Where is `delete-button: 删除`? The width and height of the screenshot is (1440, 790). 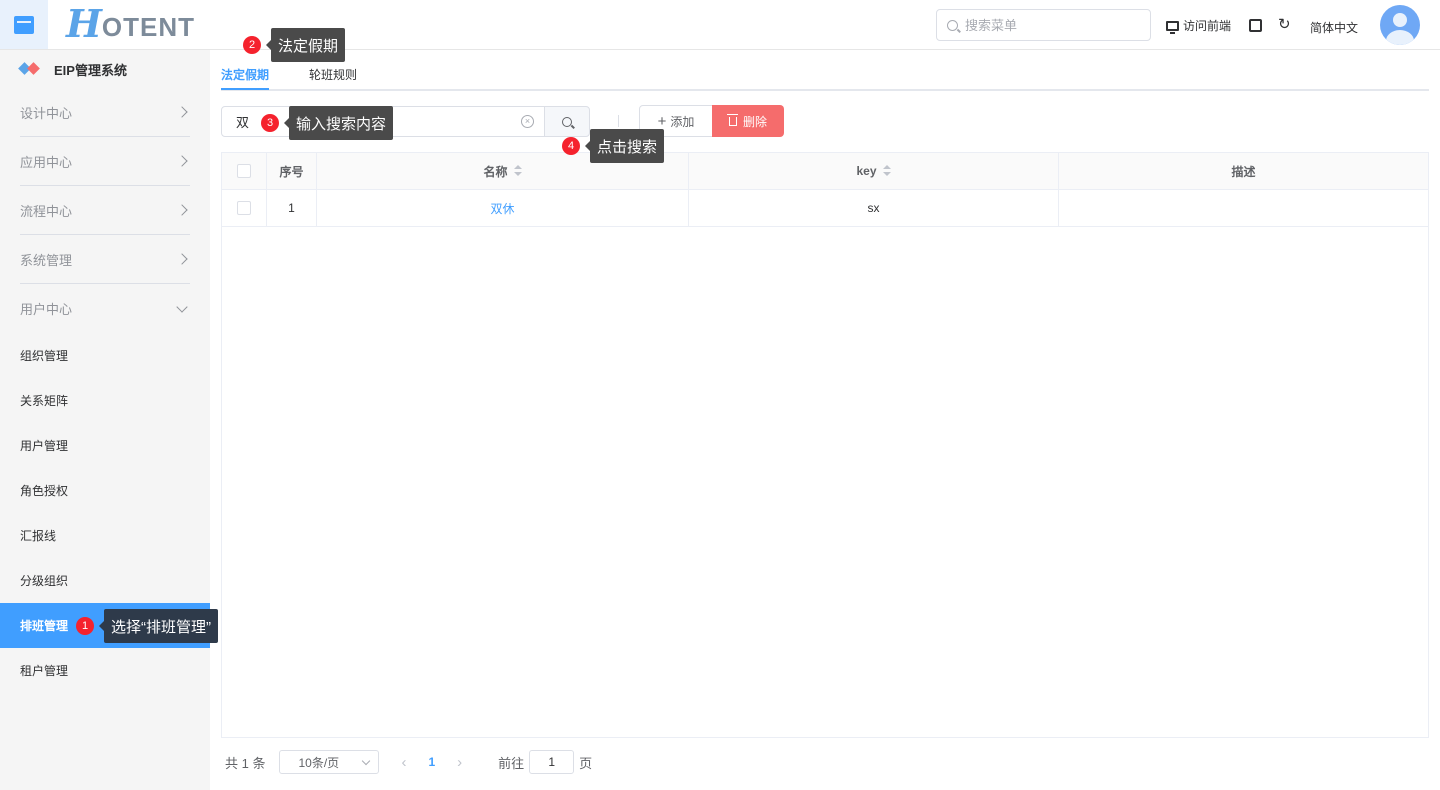 delete-button: 删除 is located at coordinates (748, 121).